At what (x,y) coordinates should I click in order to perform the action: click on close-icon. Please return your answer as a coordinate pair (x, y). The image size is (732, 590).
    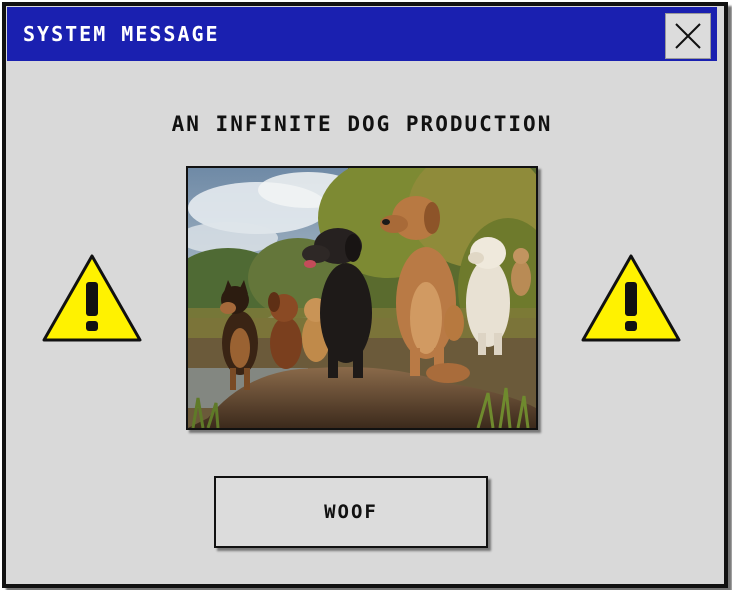
    Looking at the image, I should click on (688, 36).